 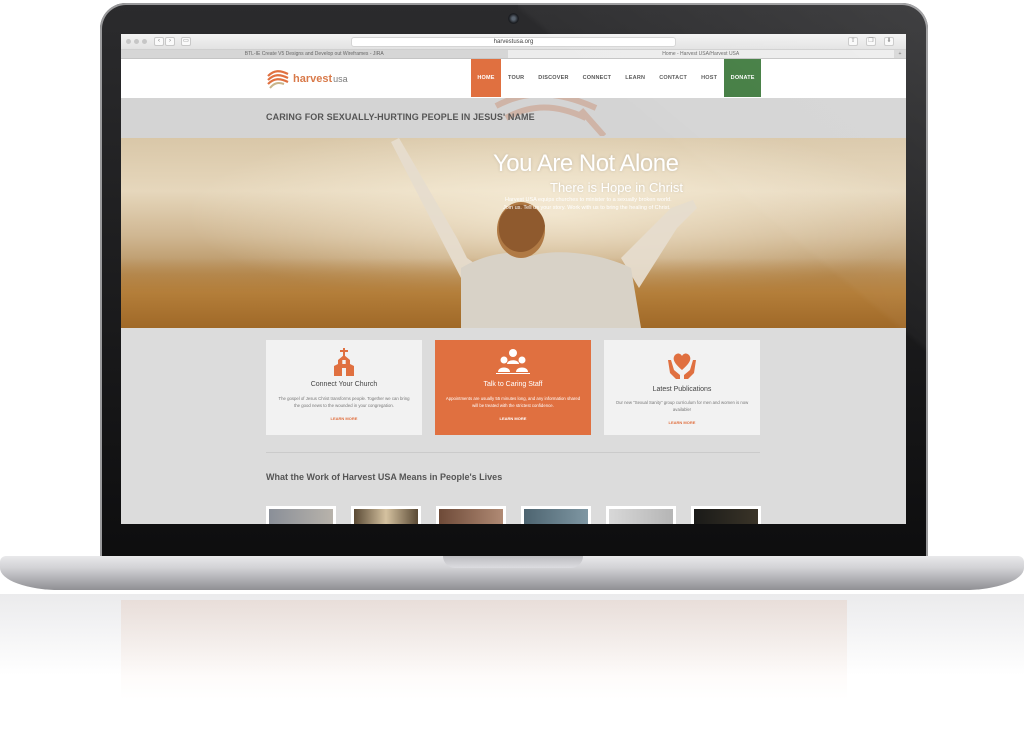 What do you see at coordinates (513, 18) in the screenshot?
I see `camera-icon` at bounding box center [513, 18].